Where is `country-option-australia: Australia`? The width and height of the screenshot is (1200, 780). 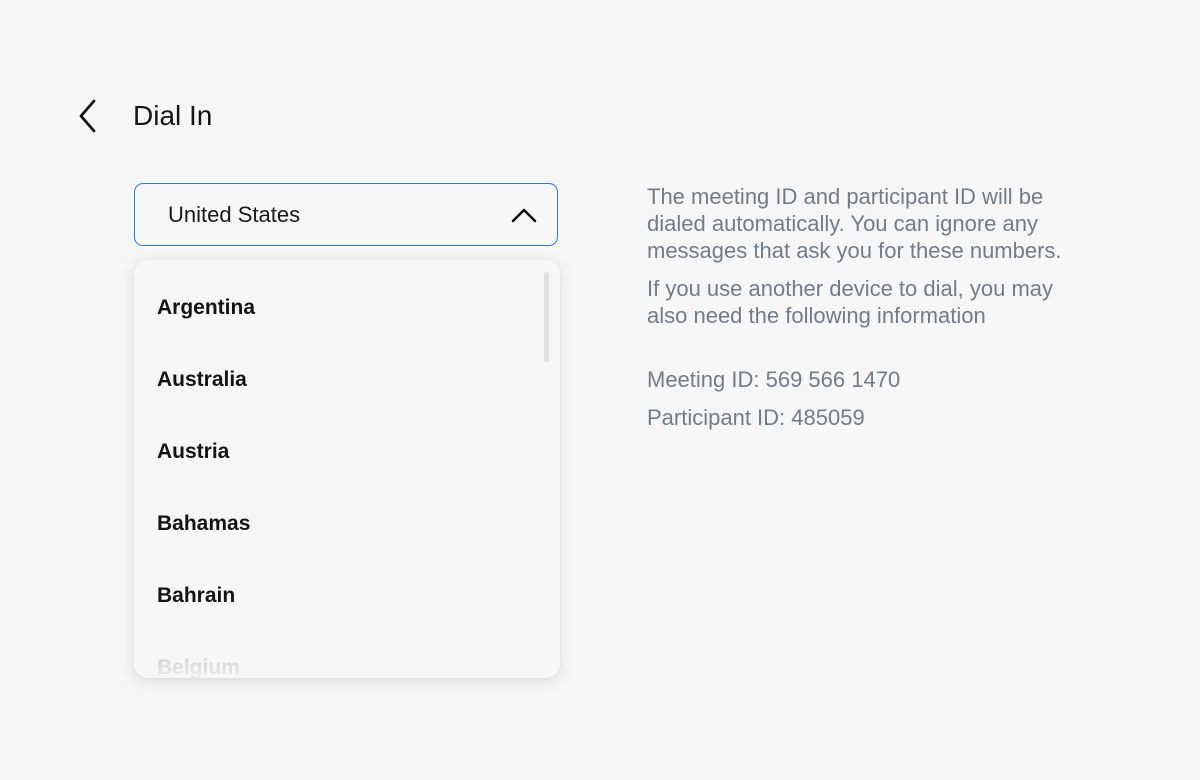 country-option-australia: Australia is located at coordinates (347, 380).